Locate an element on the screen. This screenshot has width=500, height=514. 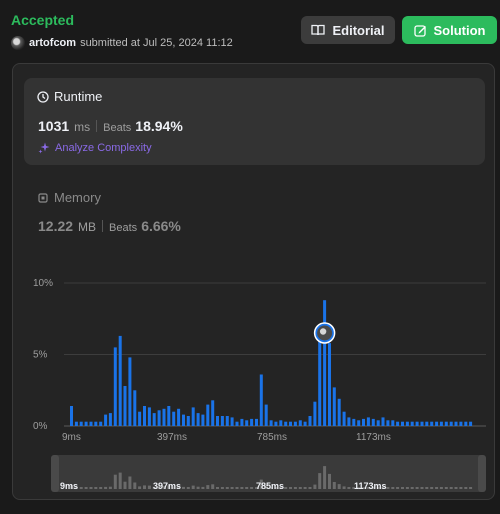
submission-info: artofcom submitted at Jul 25, 2024 11:12 is located at coordinates (122, 43).